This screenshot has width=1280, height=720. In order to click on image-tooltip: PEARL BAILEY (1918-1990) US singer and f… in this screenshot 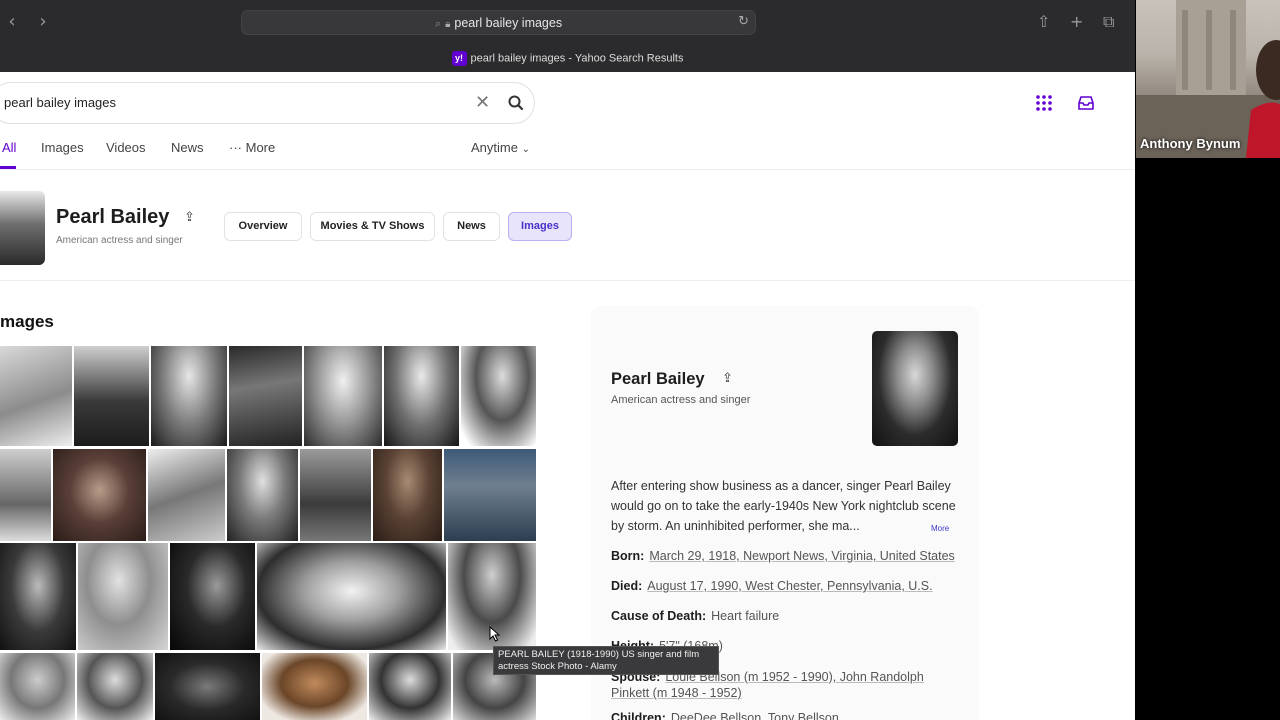, I will do `click(606, 660)`.